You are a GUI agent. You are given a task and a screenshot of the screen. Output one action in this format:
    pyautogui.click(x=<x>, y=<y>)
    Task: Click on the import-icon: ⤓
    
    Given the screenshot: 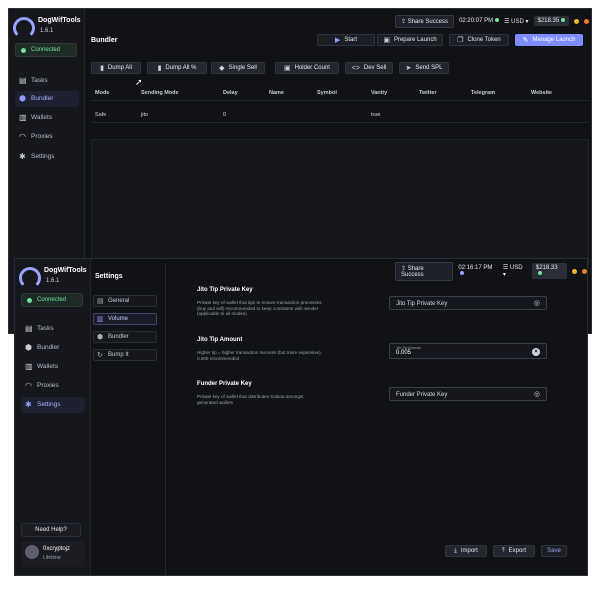 What is the action you would take?
    pyautogui.click(x=455, y=550)
    